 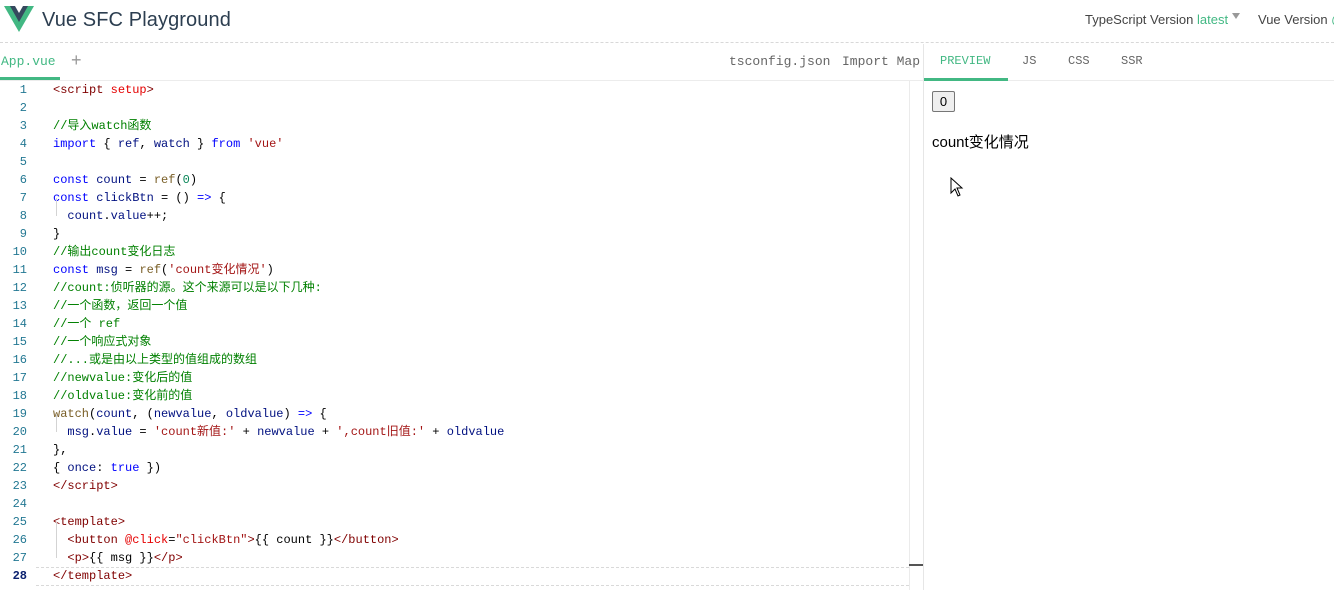 What do you see at coordinates (1079, 61) in the screenshot?
I see `tab-css: CSS` at bounding box center [1079, 61].